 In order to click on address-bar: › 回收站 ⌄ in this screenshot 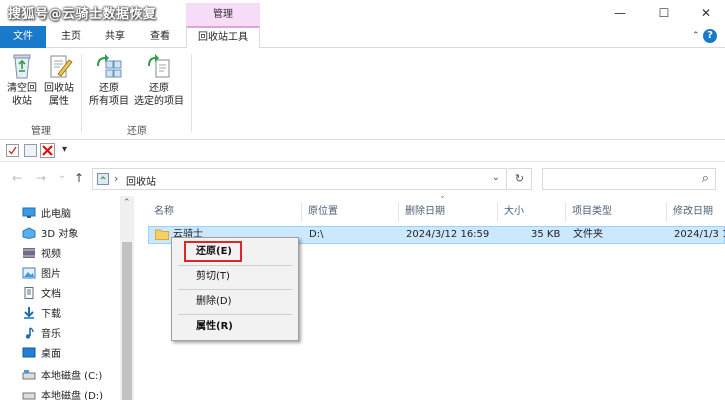, I will do `click(299, 179)`.